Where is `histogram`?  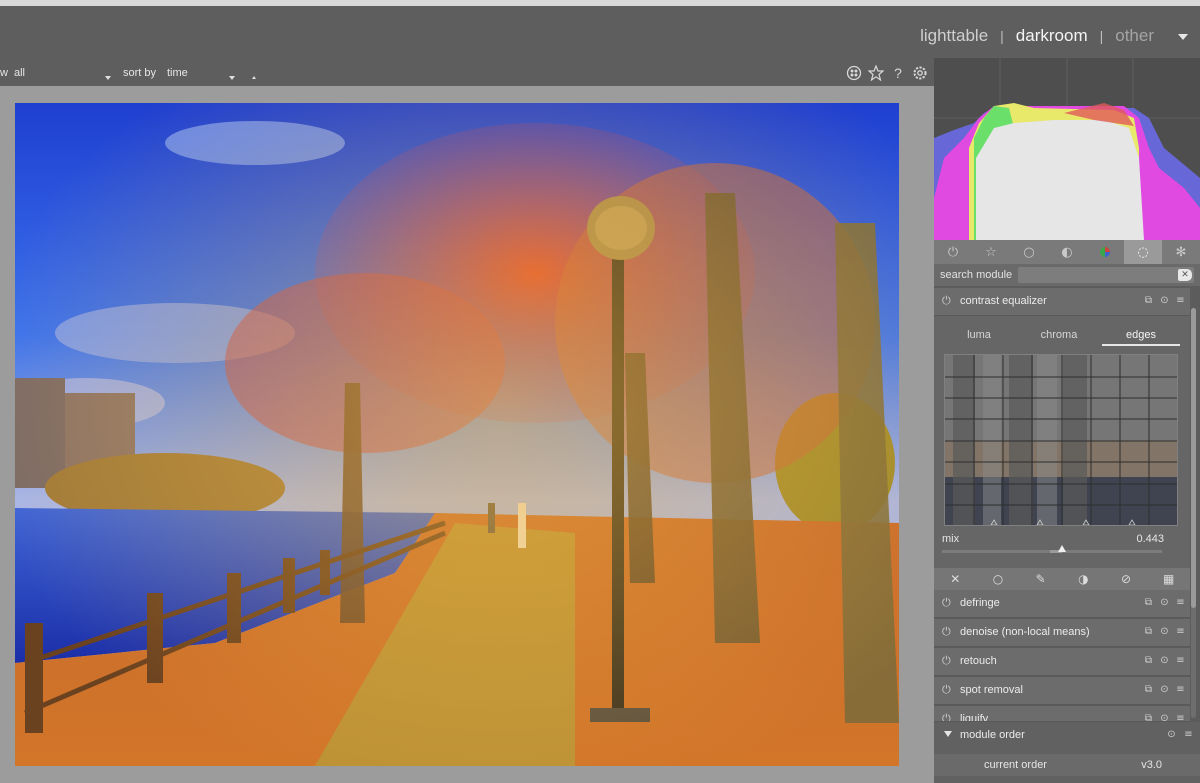
histogram is located at coordinates (1067, 149).